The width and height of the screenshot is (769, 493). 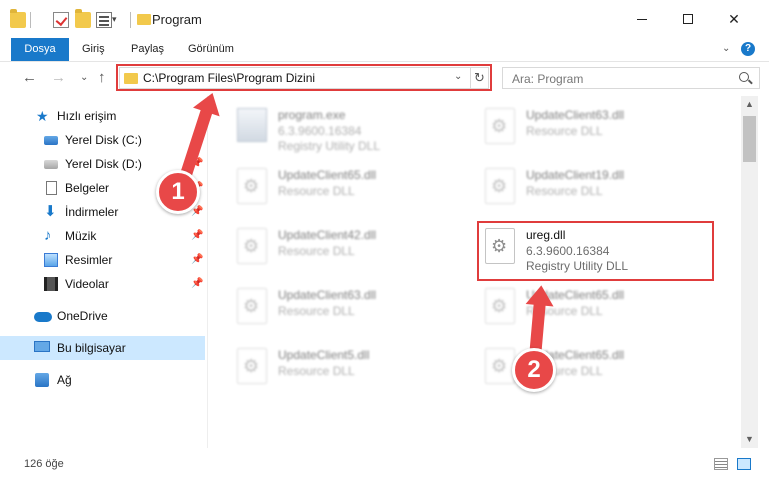 I want to click on sidebar-item-onedrive: OneDrive, so click(x=102, y=316).